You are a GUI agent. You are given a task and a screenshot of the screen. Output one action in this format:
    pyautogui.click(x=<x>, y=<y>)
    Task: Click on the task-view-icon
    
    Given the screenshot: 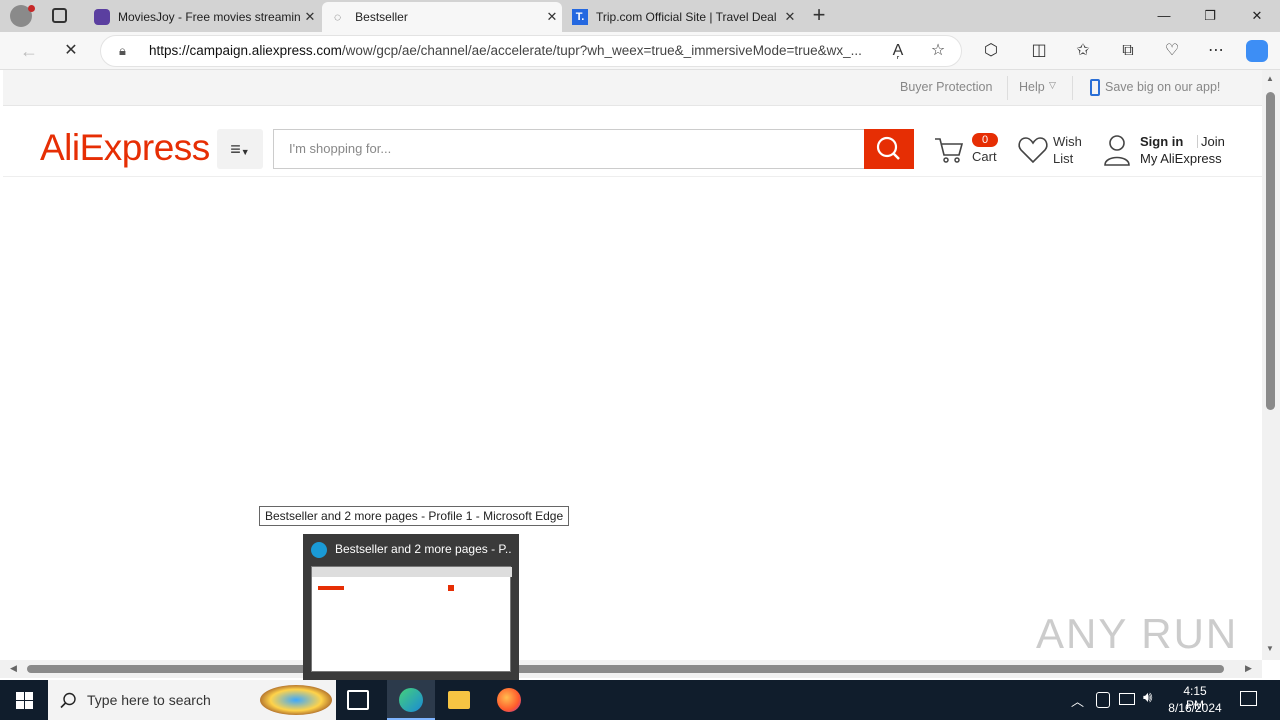 What is the action you would take?
    pyautogui.click(x=358, y=700)
    